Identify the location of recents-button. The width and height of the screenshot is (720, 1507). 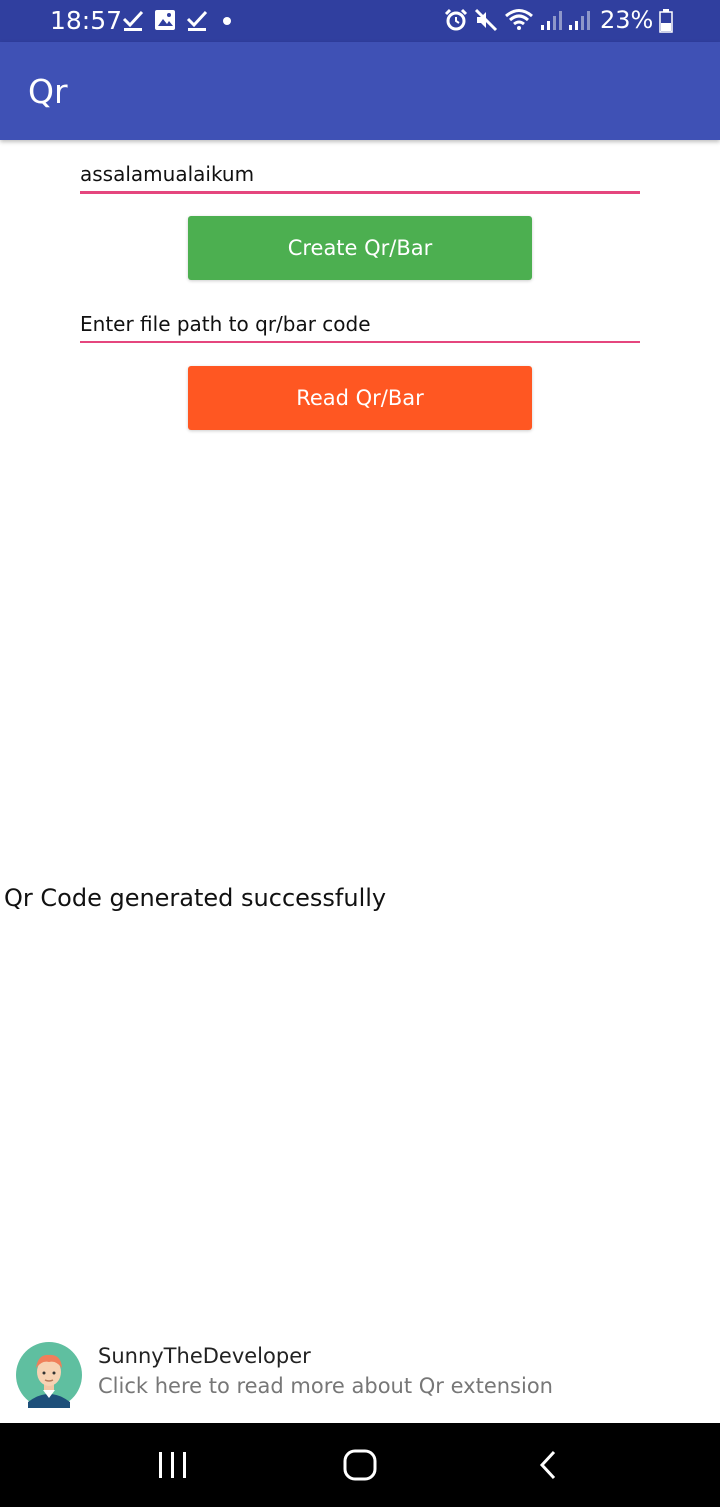
(173, 1465).